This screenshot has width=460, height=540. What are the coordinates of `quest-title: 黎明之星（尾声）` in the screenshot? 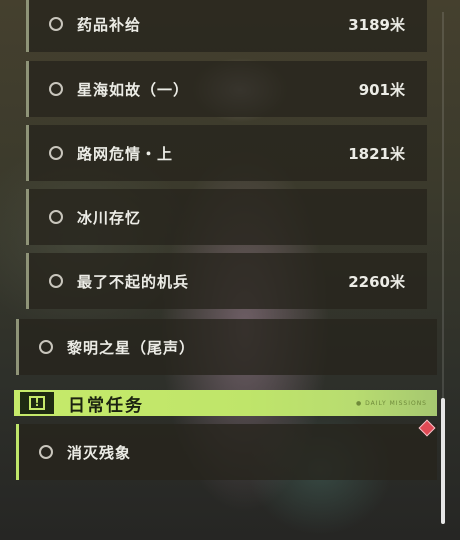 It's located at (131, 347).